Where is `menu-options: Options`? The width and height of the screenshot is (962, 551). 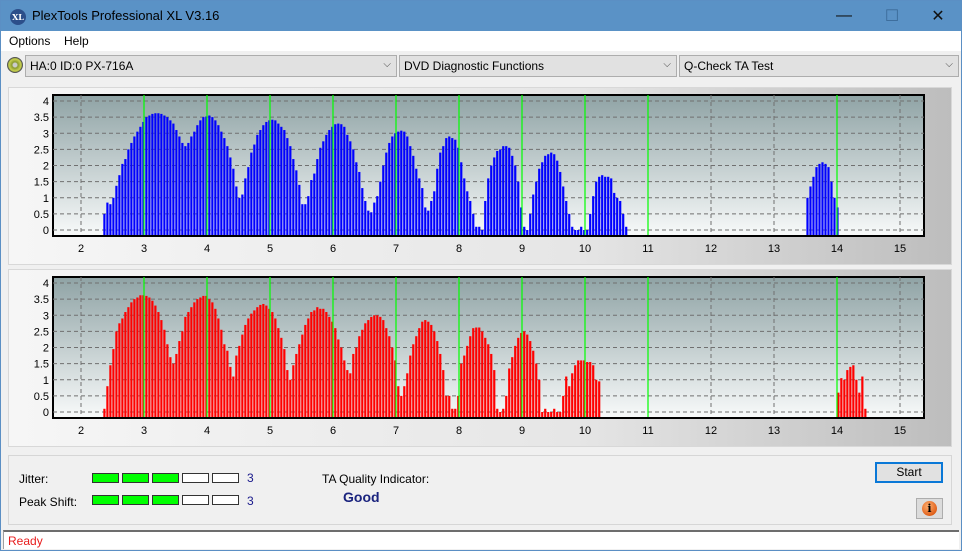
menu-options: Options is located at coordinates (29, 41).